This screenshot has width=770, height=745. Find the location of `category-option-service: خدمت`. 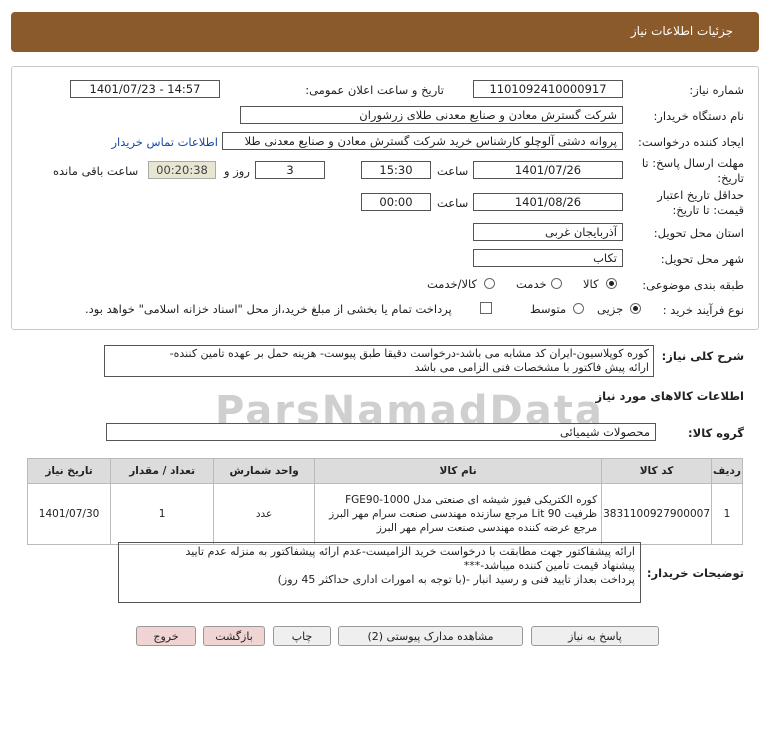

category-option-service: خدمت is located at coordinates (531, 284).